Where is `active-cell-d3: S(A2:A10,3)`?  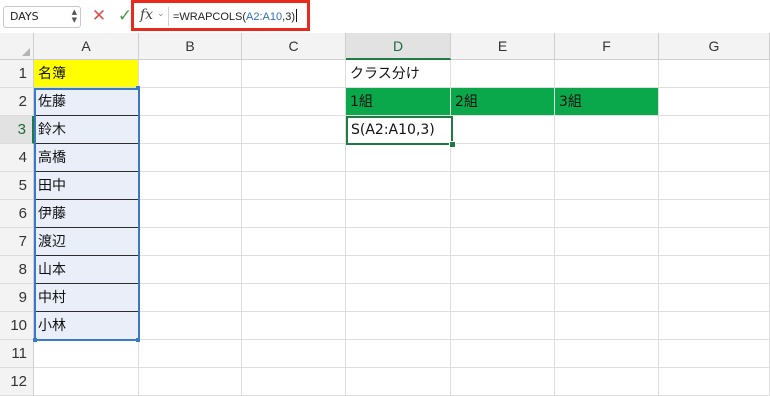 active-cell-d3: S(A2:A10,3) is located at coordinates (399, 130).